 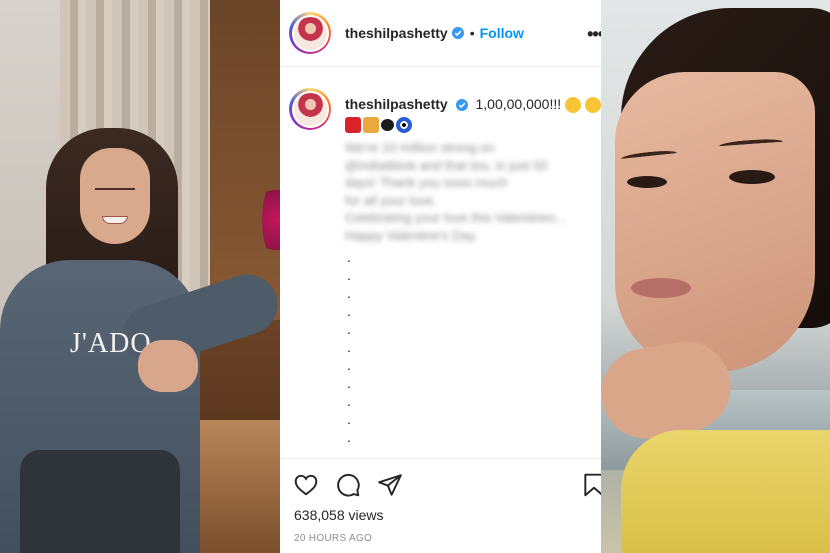 I want to click on post-actions: 638,058 views 20 HOURS AGO, so click(x=440, y=505).